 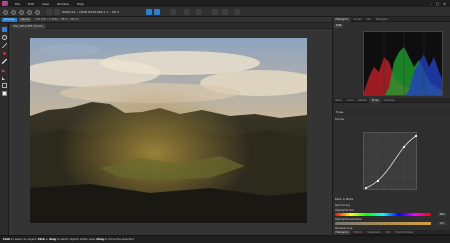 What do you see at coordinates (392, 25) in the screenshot?
I see `histogram-options: RGB` at bounding box center [392, 25].